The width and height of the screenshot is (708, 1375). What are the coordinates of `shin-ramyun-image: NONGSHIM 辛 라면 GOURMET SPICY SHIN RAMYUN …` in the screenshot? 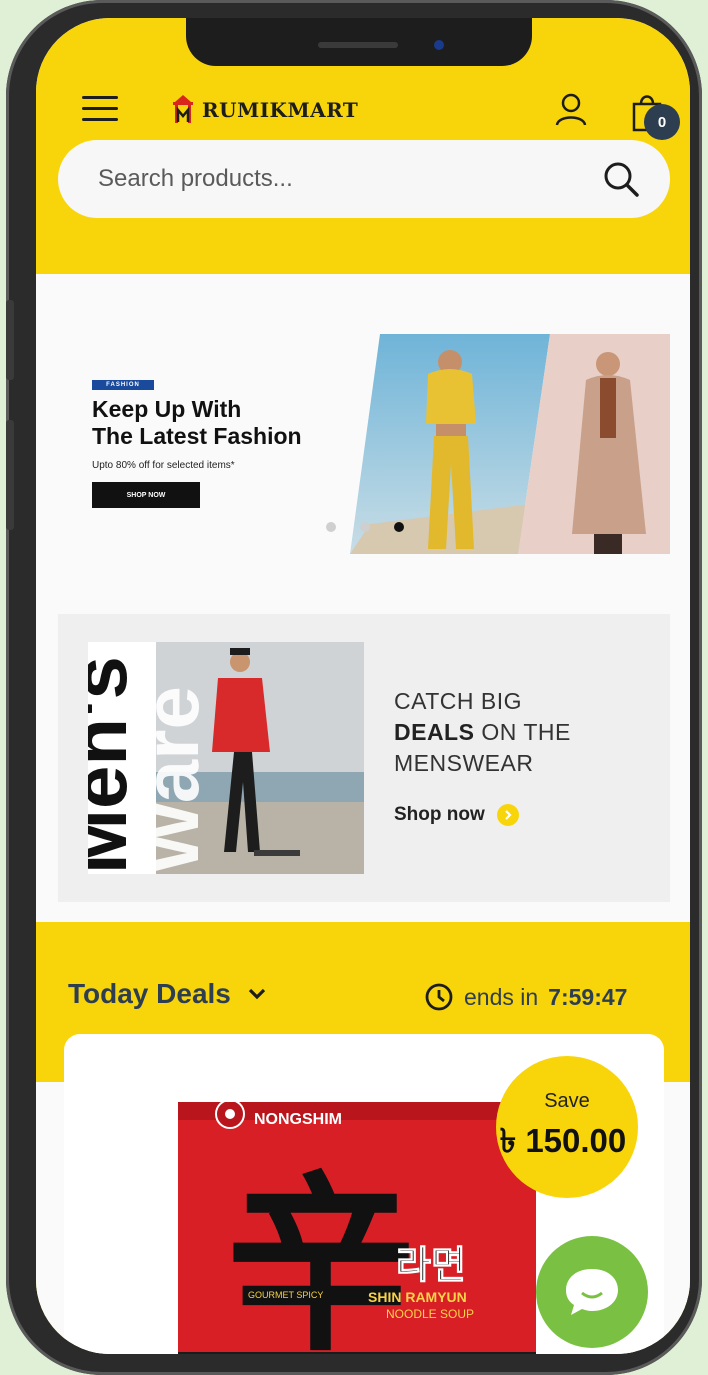 It's located at (357, 1228).